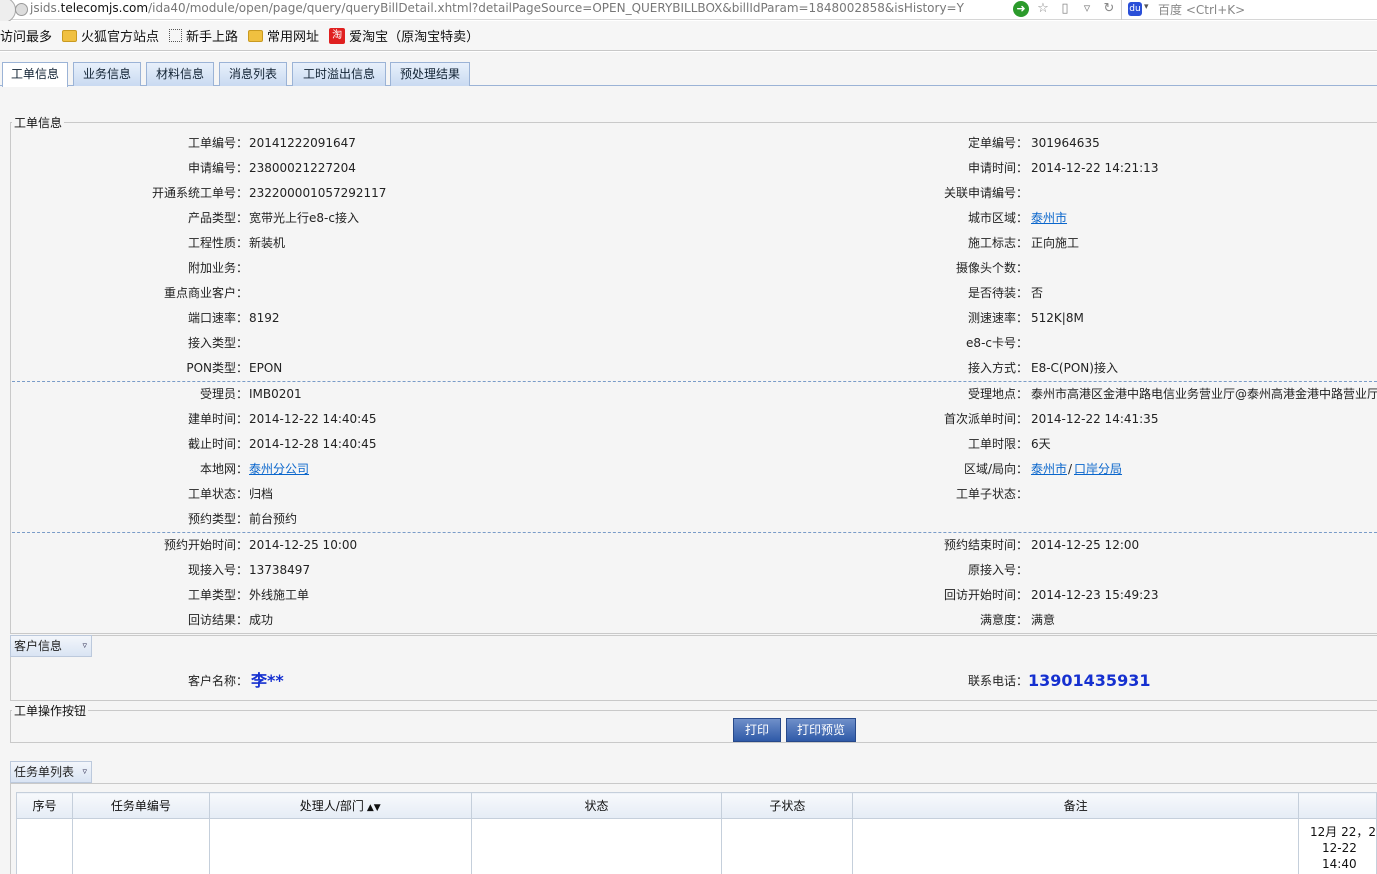 This screenshot has width=1377, height=874. What do you see at coordinates (995, 469) in the screenshot?
I see `field-label: 区域/局向：` at bounding box center [995, 469].